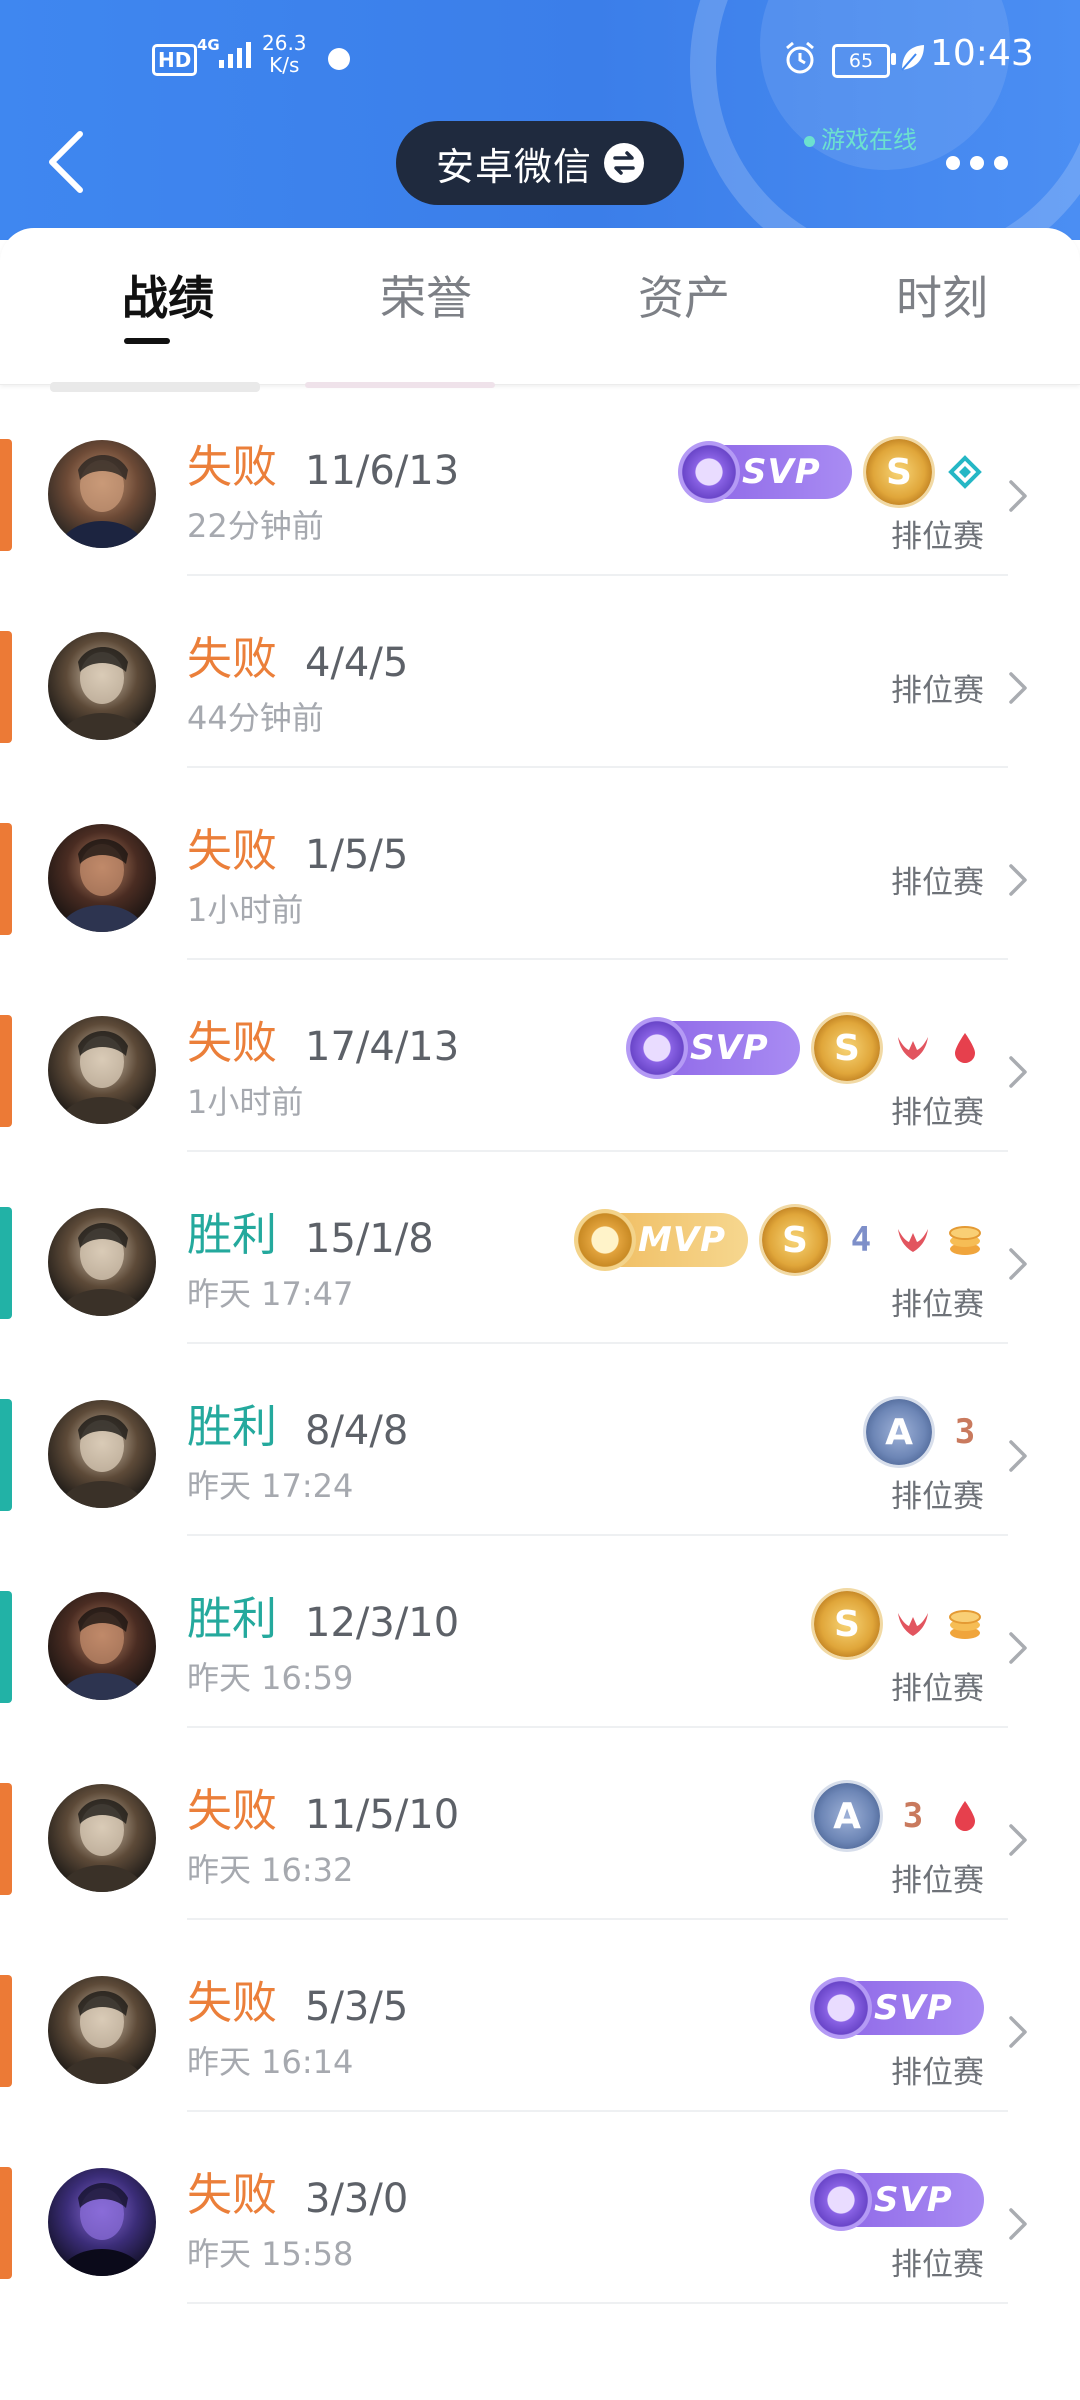 The width and height of the screenshot is (1080, 2400). Describe the element at coordinates (540, 1056) in the screenshot. I see `match-row: 失败 17/4/13 1小时前 SVP S 排位赛` at that location.